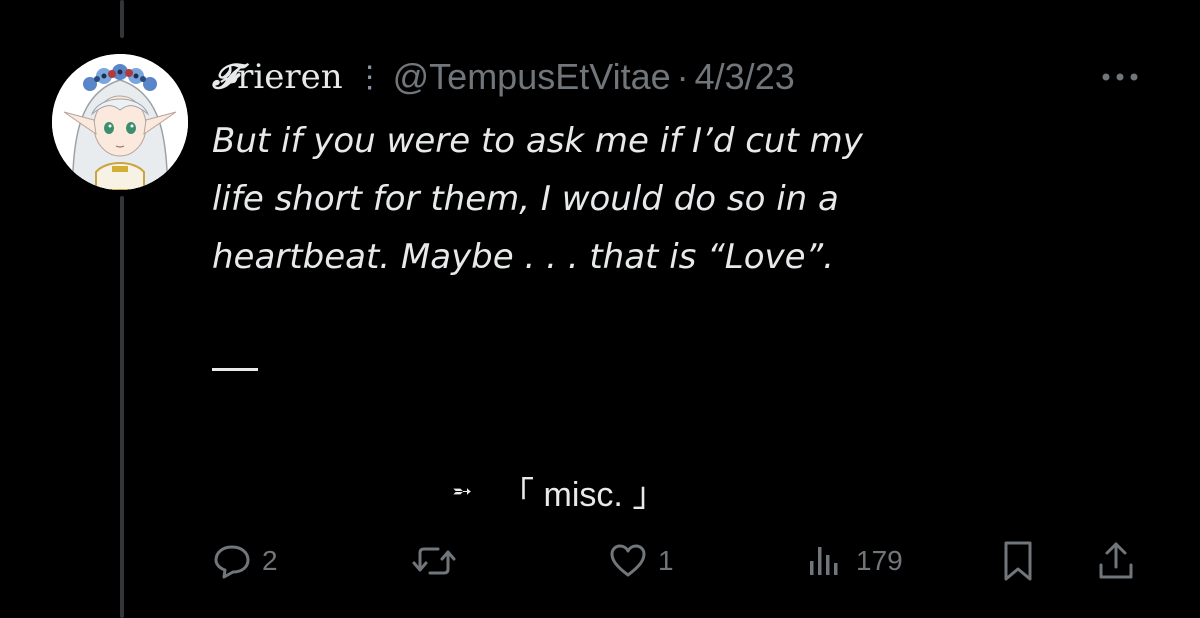  What do you see at coordinates (225, 77) in the screenshot?
I see `display-name-initial: 𝓕` at bounding box center [225, 77].